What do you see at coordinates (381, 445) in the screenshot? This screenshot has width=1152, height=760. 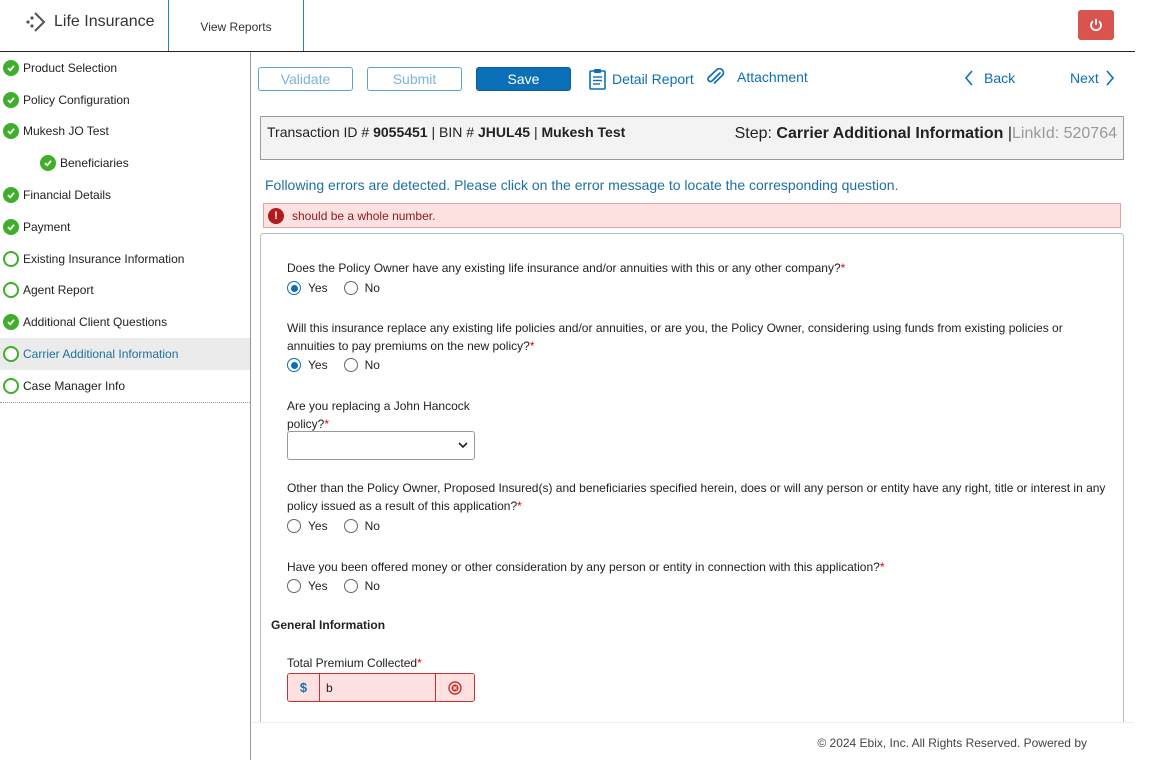 I see `jh-replacement-select` at bounding box center [381, 445].